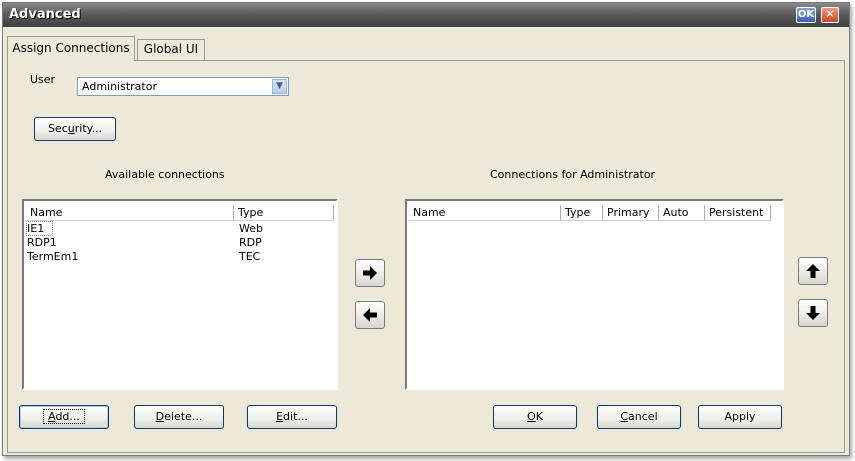 Image resolution: width=855 pixels, height=461 pixels. What do you see at coordinates (279, 86) in the screenshot?
I see `chevron-down-icon: ▼` at bounding box center [279, 86].